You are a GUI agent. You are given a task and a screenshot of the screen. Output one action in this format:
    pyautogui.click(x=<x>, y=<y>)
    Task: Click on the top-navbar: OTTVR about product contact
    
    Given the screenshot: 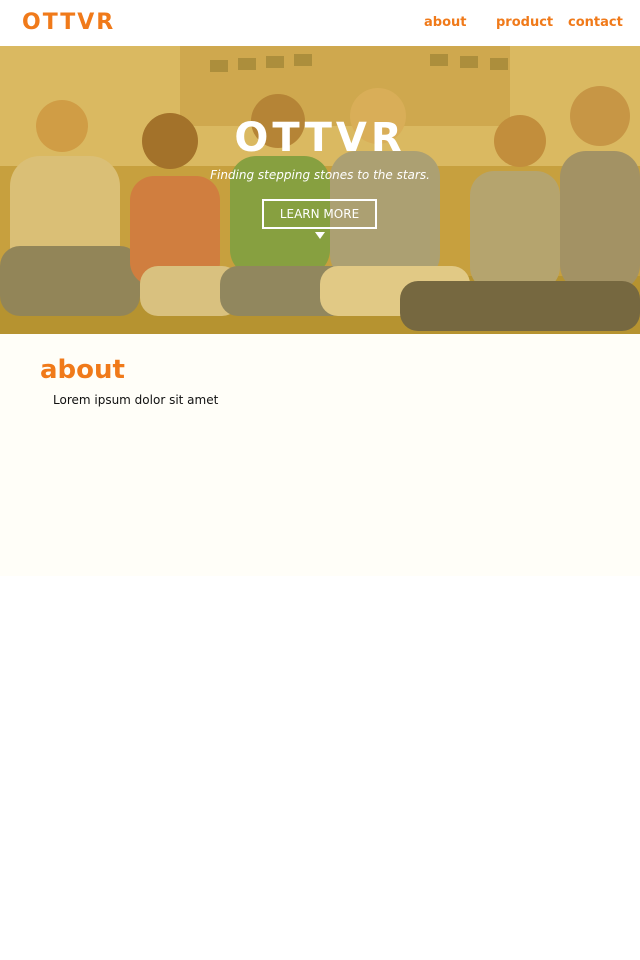 What is the action you would take?
    pyautogui.click(x=320, y=23)
    